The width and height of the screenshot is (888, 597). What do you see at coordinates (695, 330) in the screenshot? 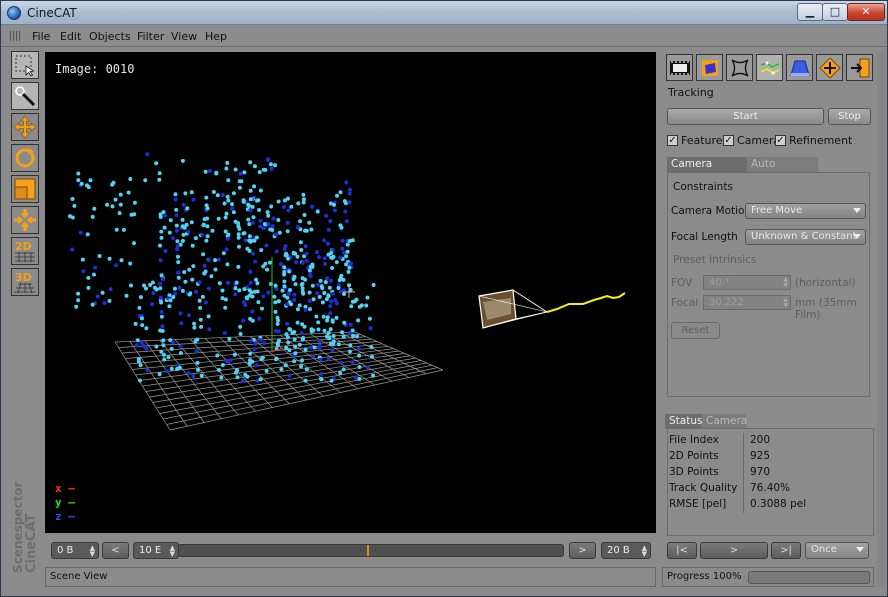
I see `reset-button: Reset` at bounding box center [695, 330].